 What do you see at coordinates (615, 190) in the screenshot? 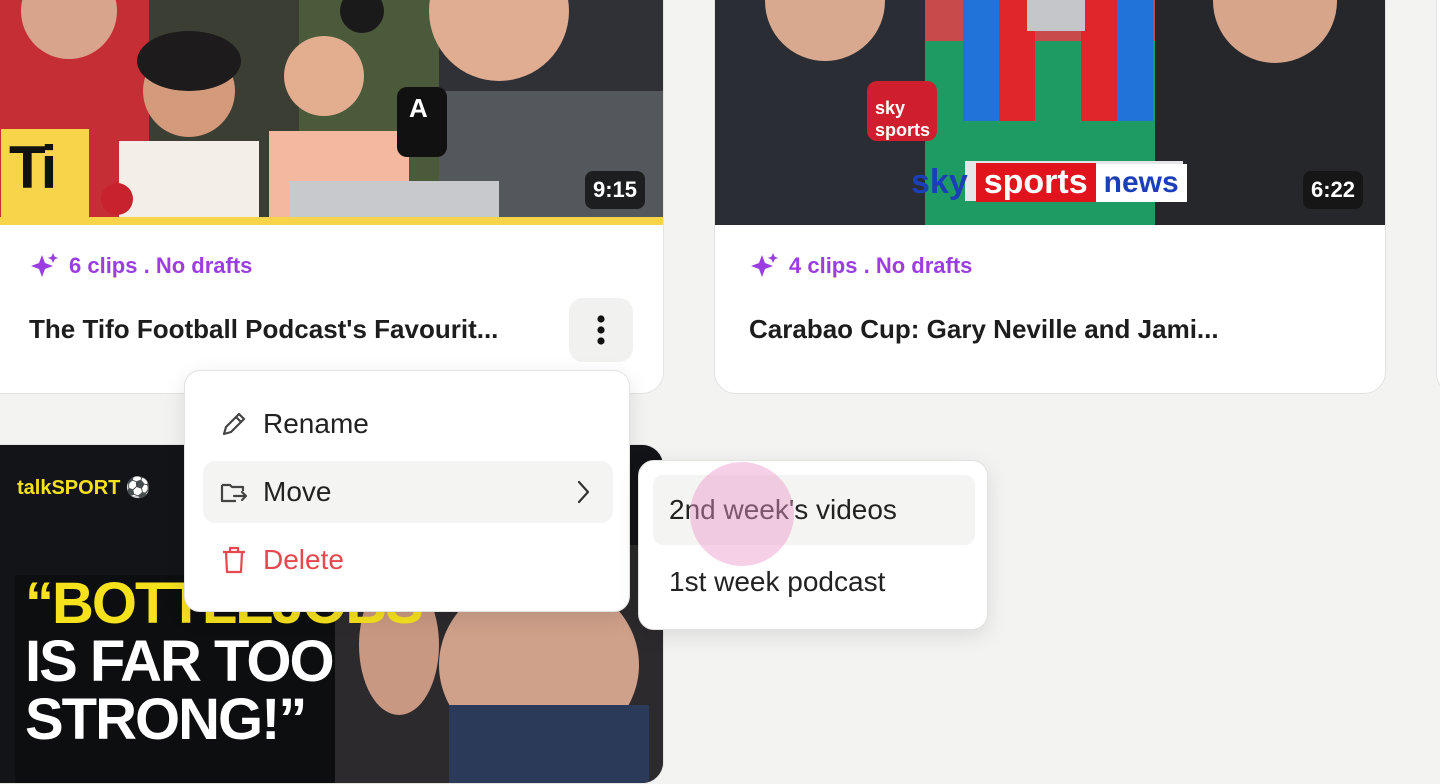
I see `video-duration: 9:15` at bounding box center [615, 190].